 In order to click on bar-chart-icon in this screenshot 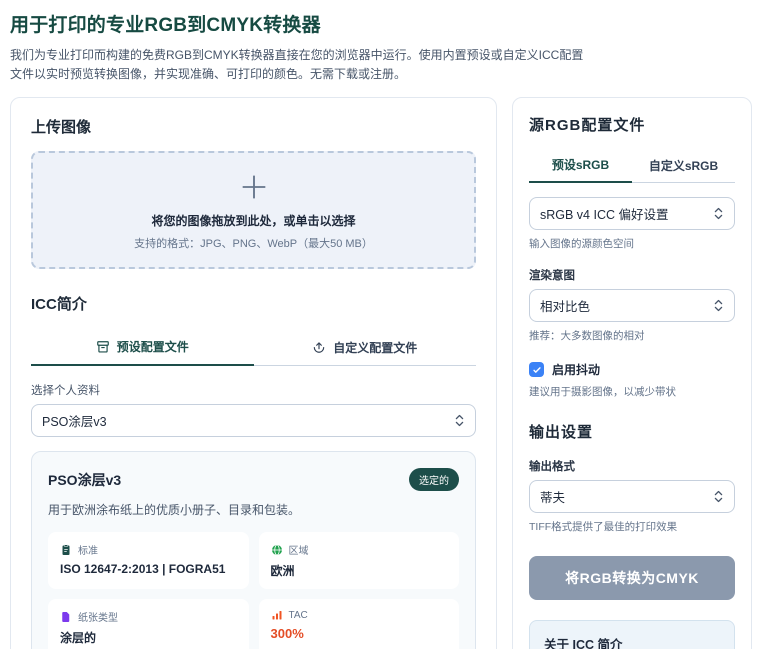, I will do `click(276, 615)`.